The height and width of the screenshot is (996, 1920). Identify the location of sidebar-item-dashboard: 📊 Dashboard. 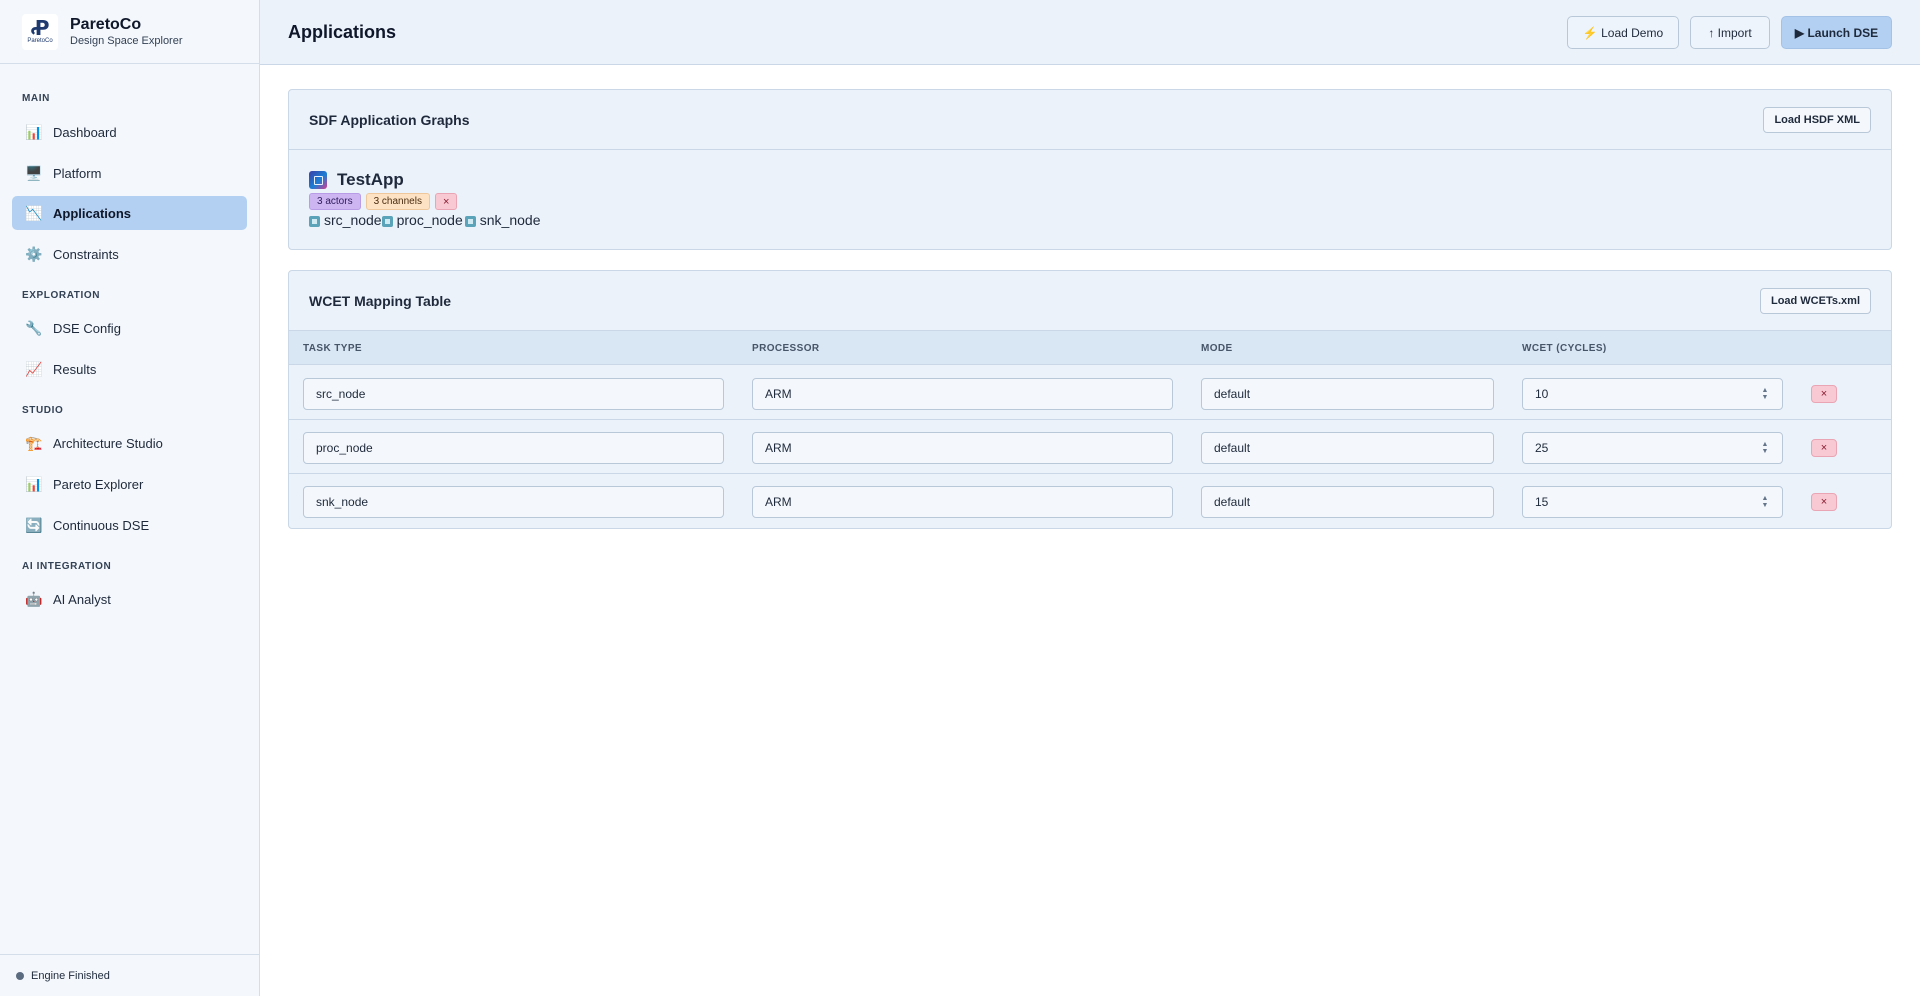
(129, 132).